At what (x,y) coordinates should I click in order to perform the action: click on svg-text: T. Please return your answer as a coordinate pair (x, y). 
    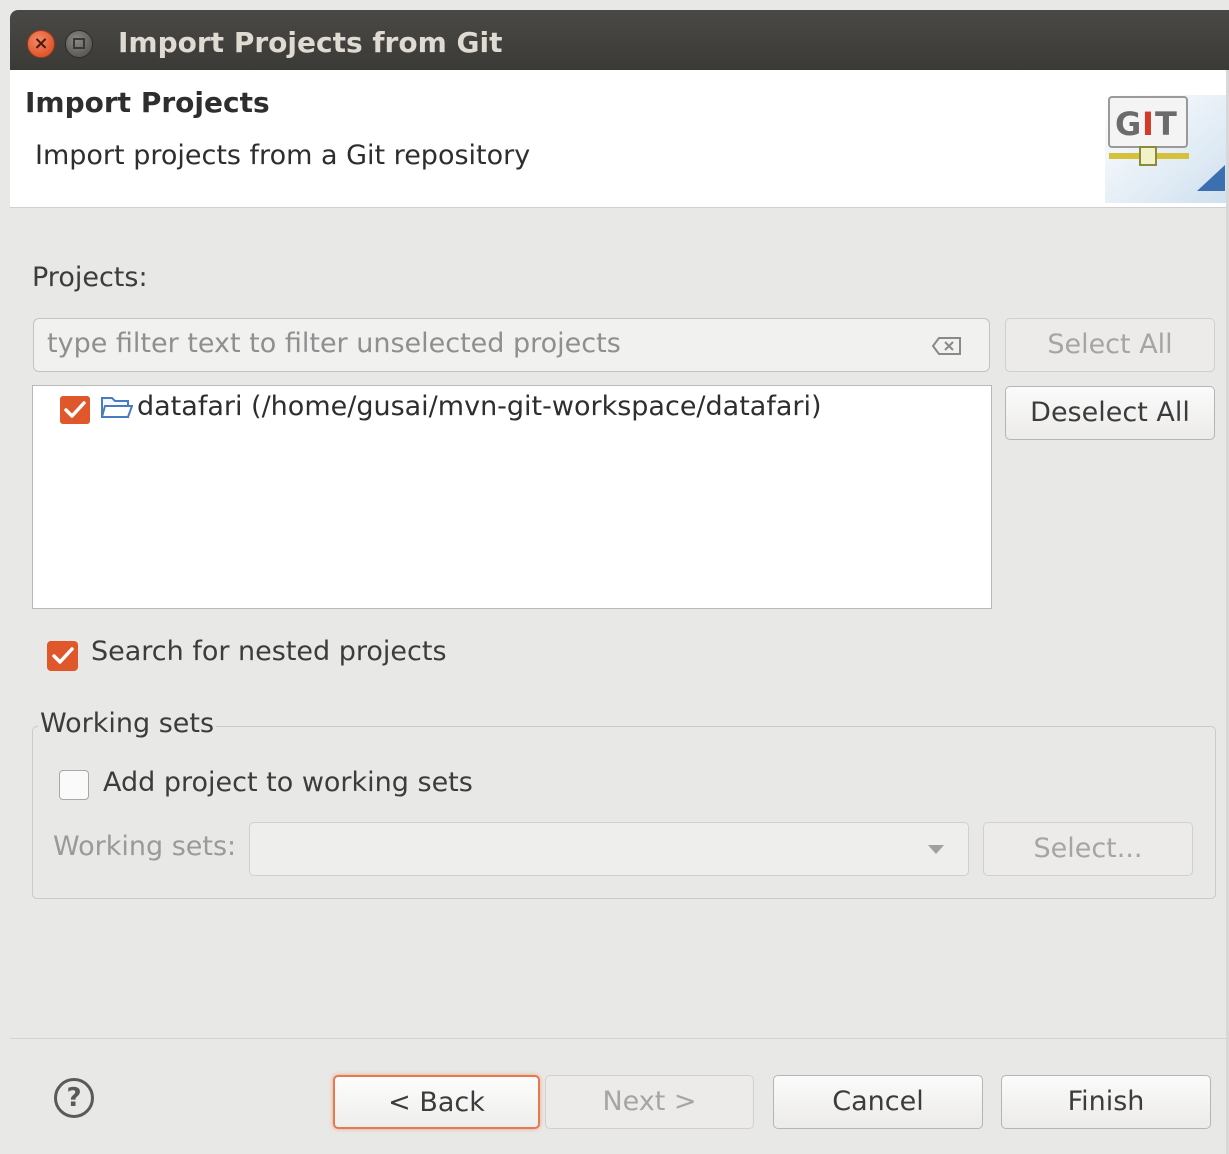
    Looking at the image, I should click on (1166, 124).